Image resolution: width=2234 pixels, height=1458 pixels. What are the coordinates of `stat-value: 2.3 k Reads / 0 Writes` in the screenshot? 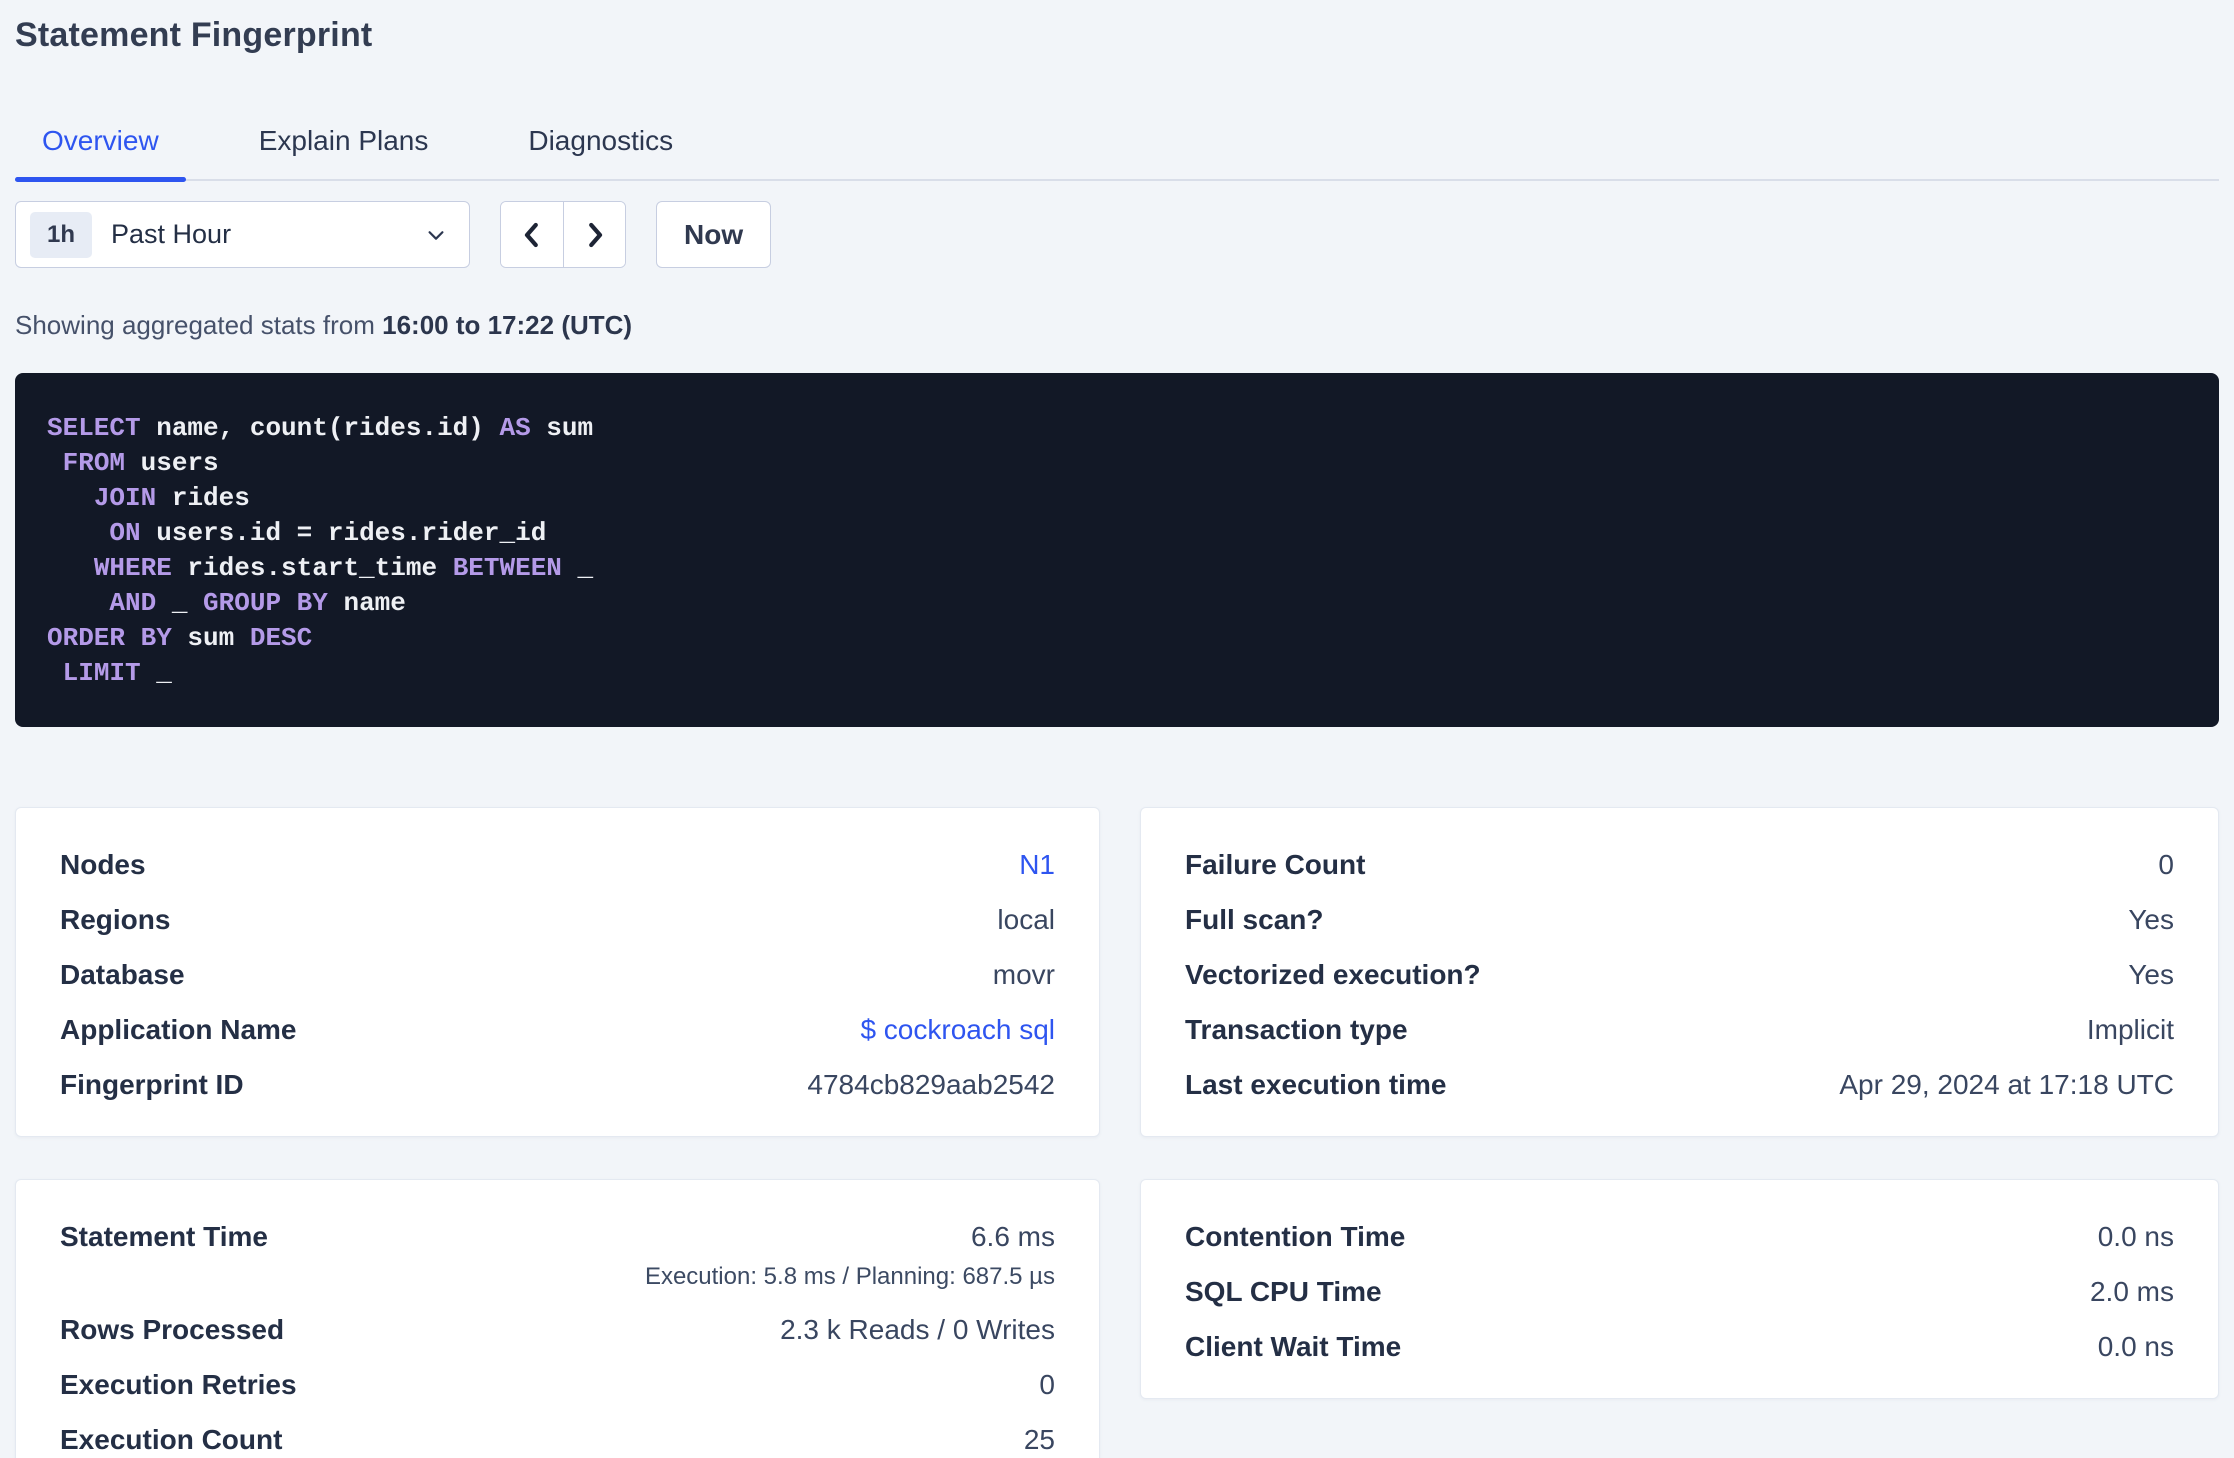 It's located at (917, 1329).